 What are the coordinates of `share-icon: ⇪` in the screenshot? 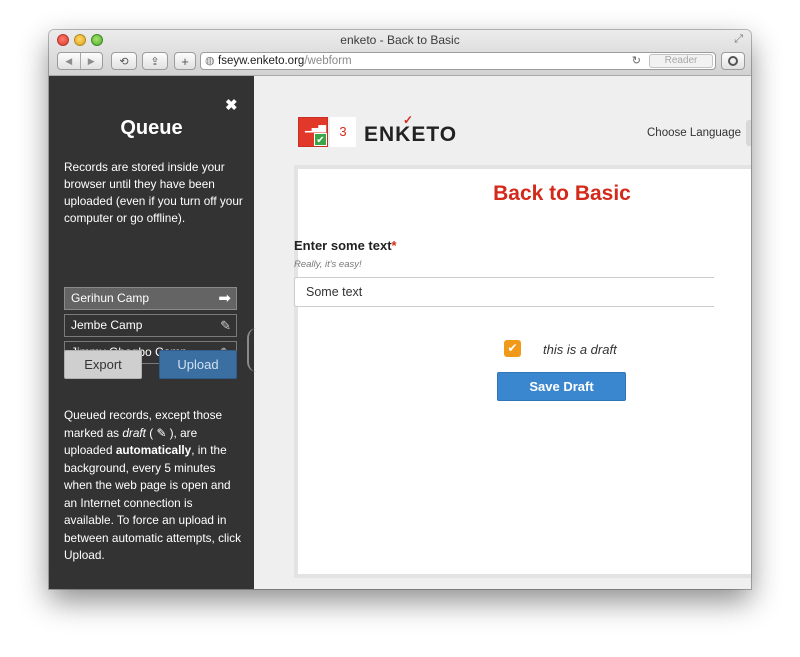 It's located at (155, 61).